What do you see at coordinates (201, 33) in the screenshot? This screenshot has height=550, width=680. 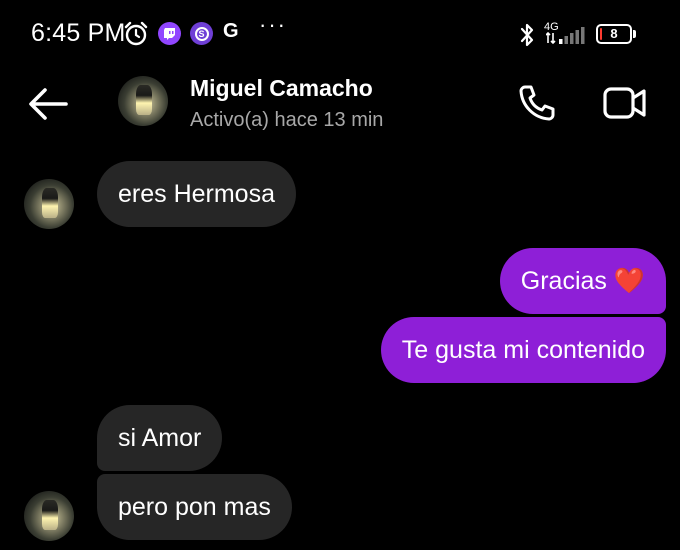 I see `sp-icon: S` at bounding box center [201, 33].